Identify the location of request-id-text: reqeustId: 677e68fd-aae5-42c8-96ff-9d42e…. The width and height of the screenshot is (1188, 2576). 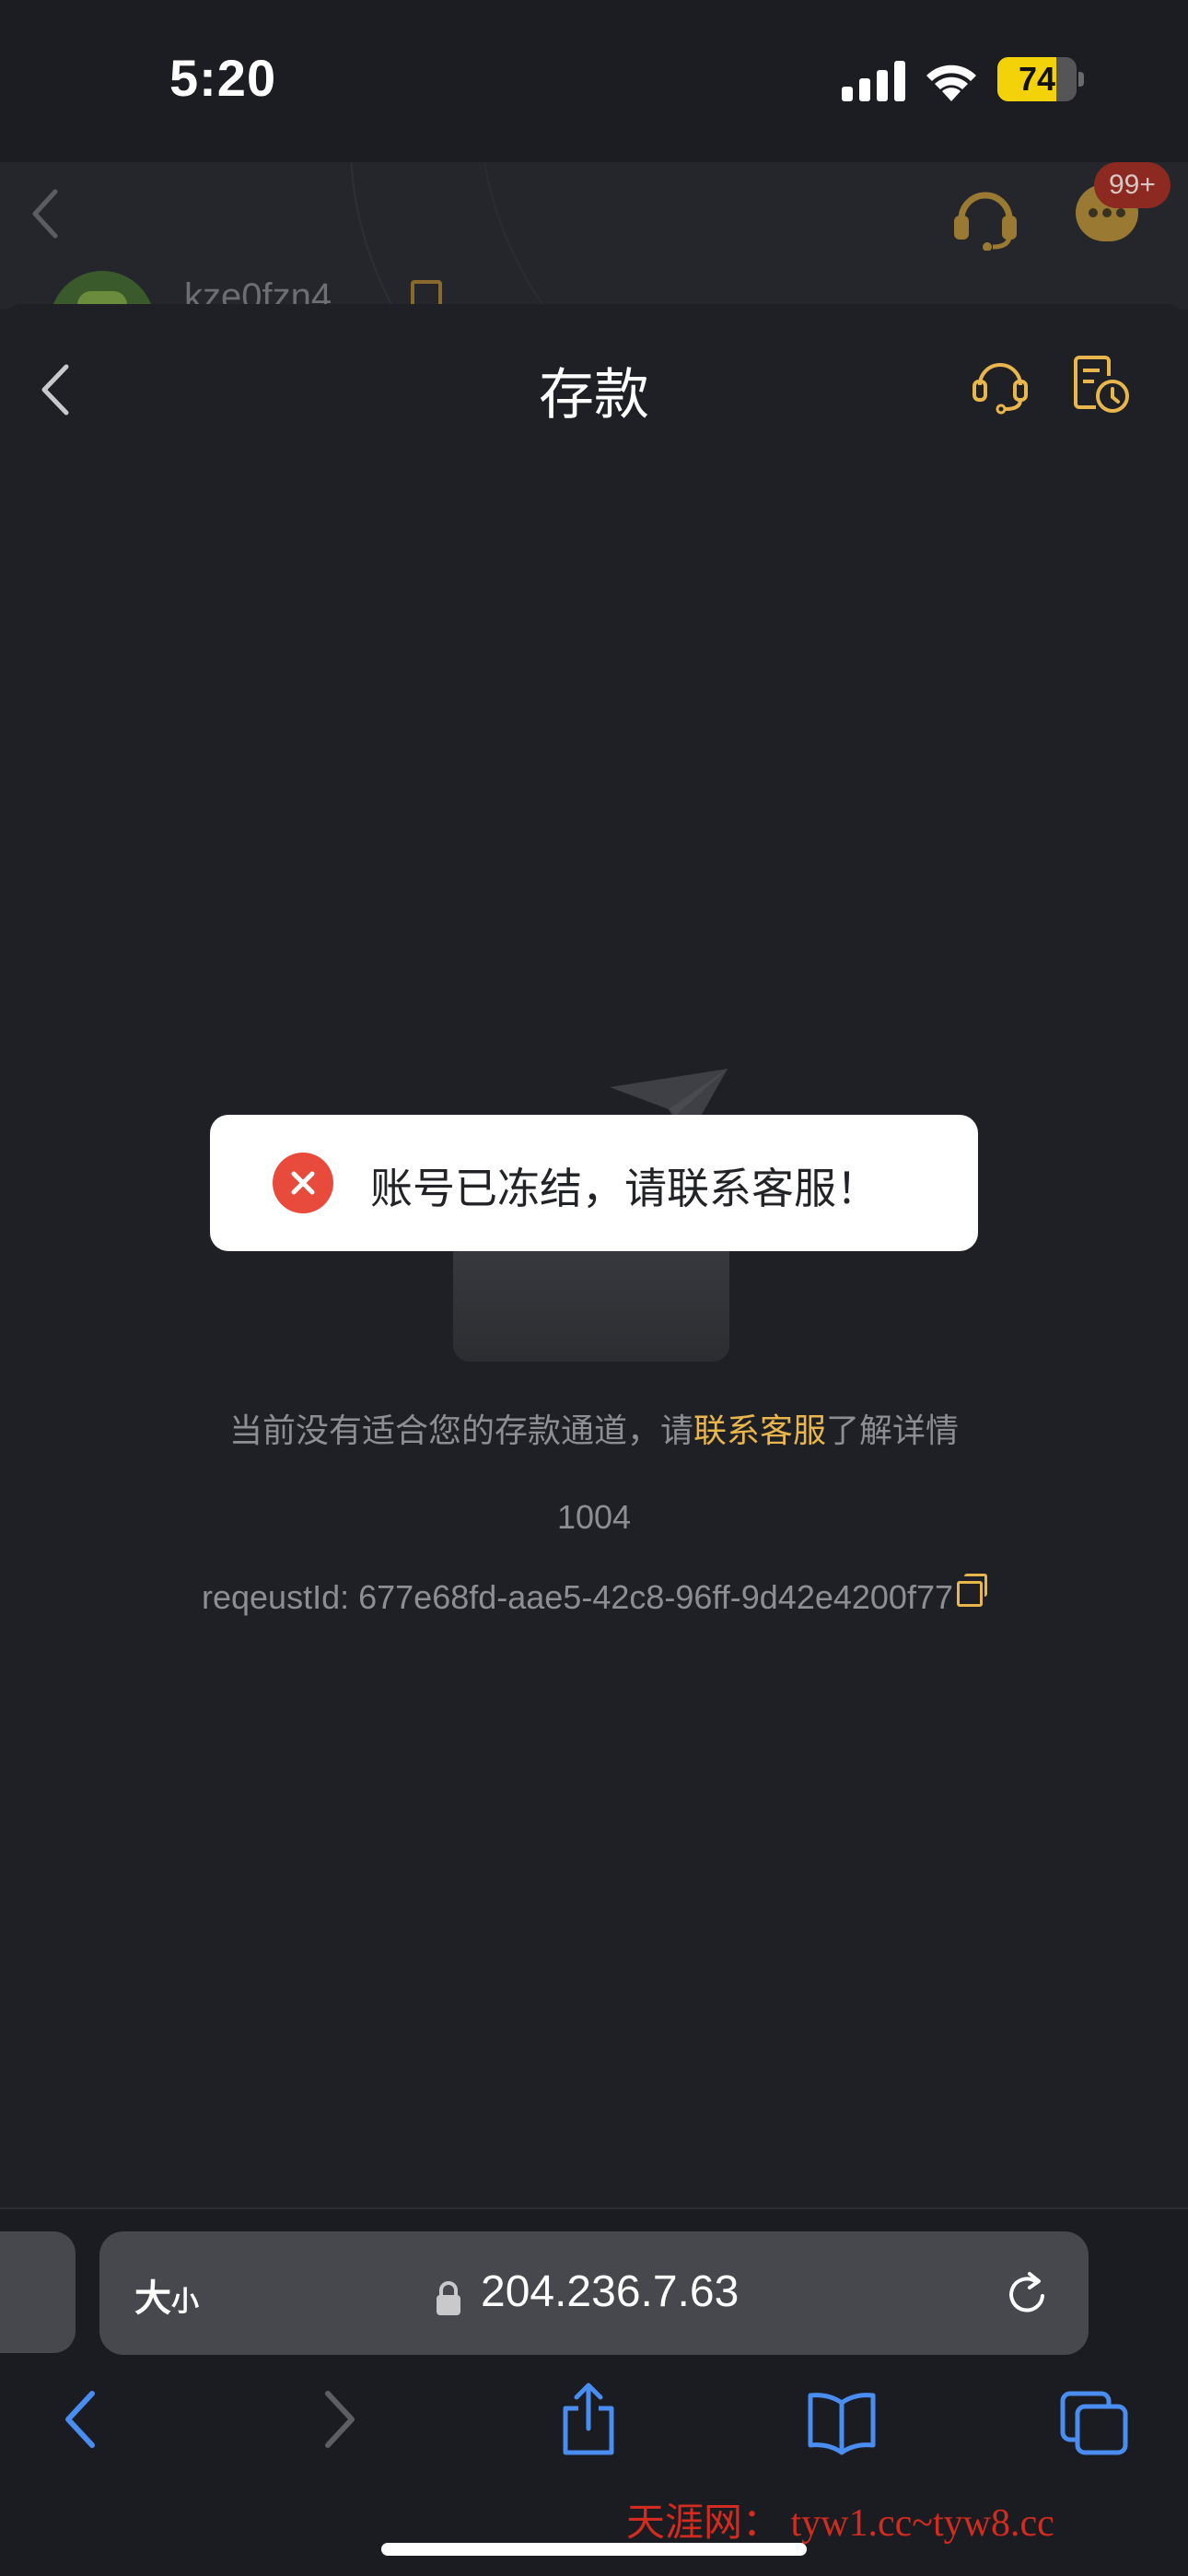
(577, 1597).